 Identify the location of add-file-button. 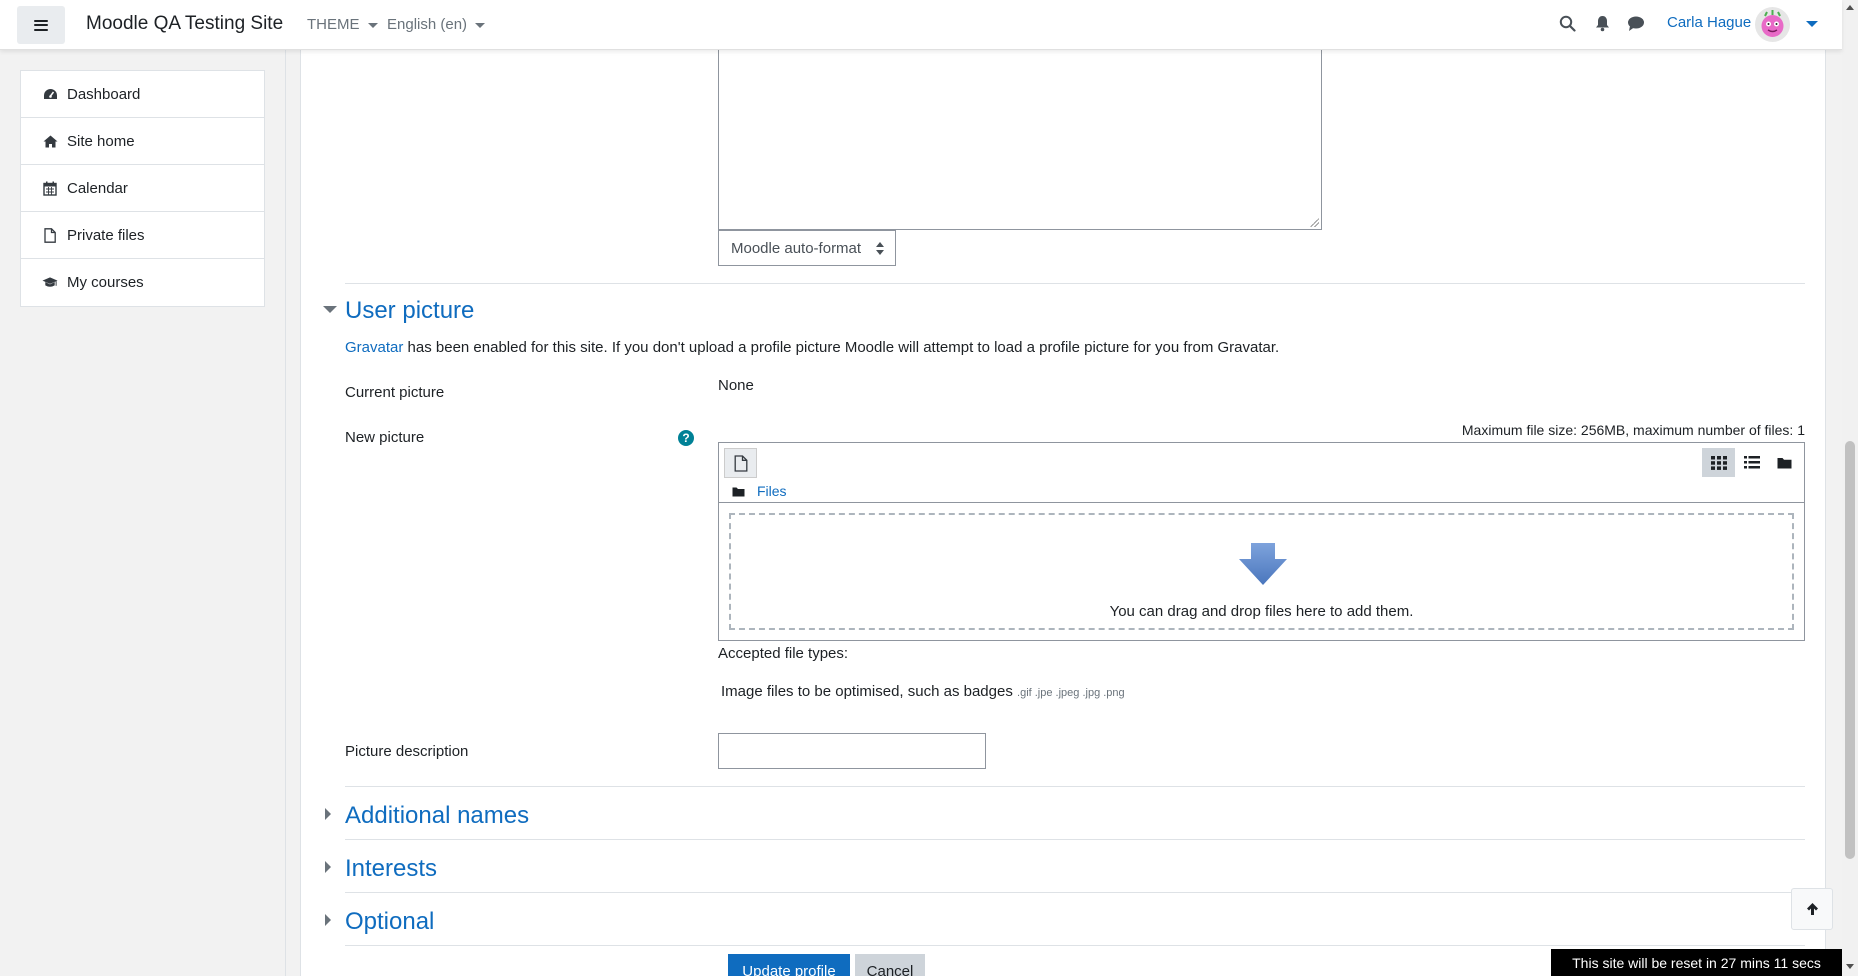
(740, 463).